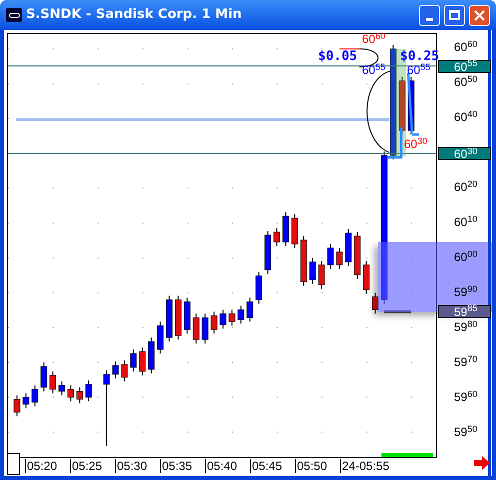 Image resolution: width=496 pixels, height=480 pixels. What do you see at coordinates (13, 464) in the screenshot?
I see `scroll-thumb` at bounding box center [13, 464].